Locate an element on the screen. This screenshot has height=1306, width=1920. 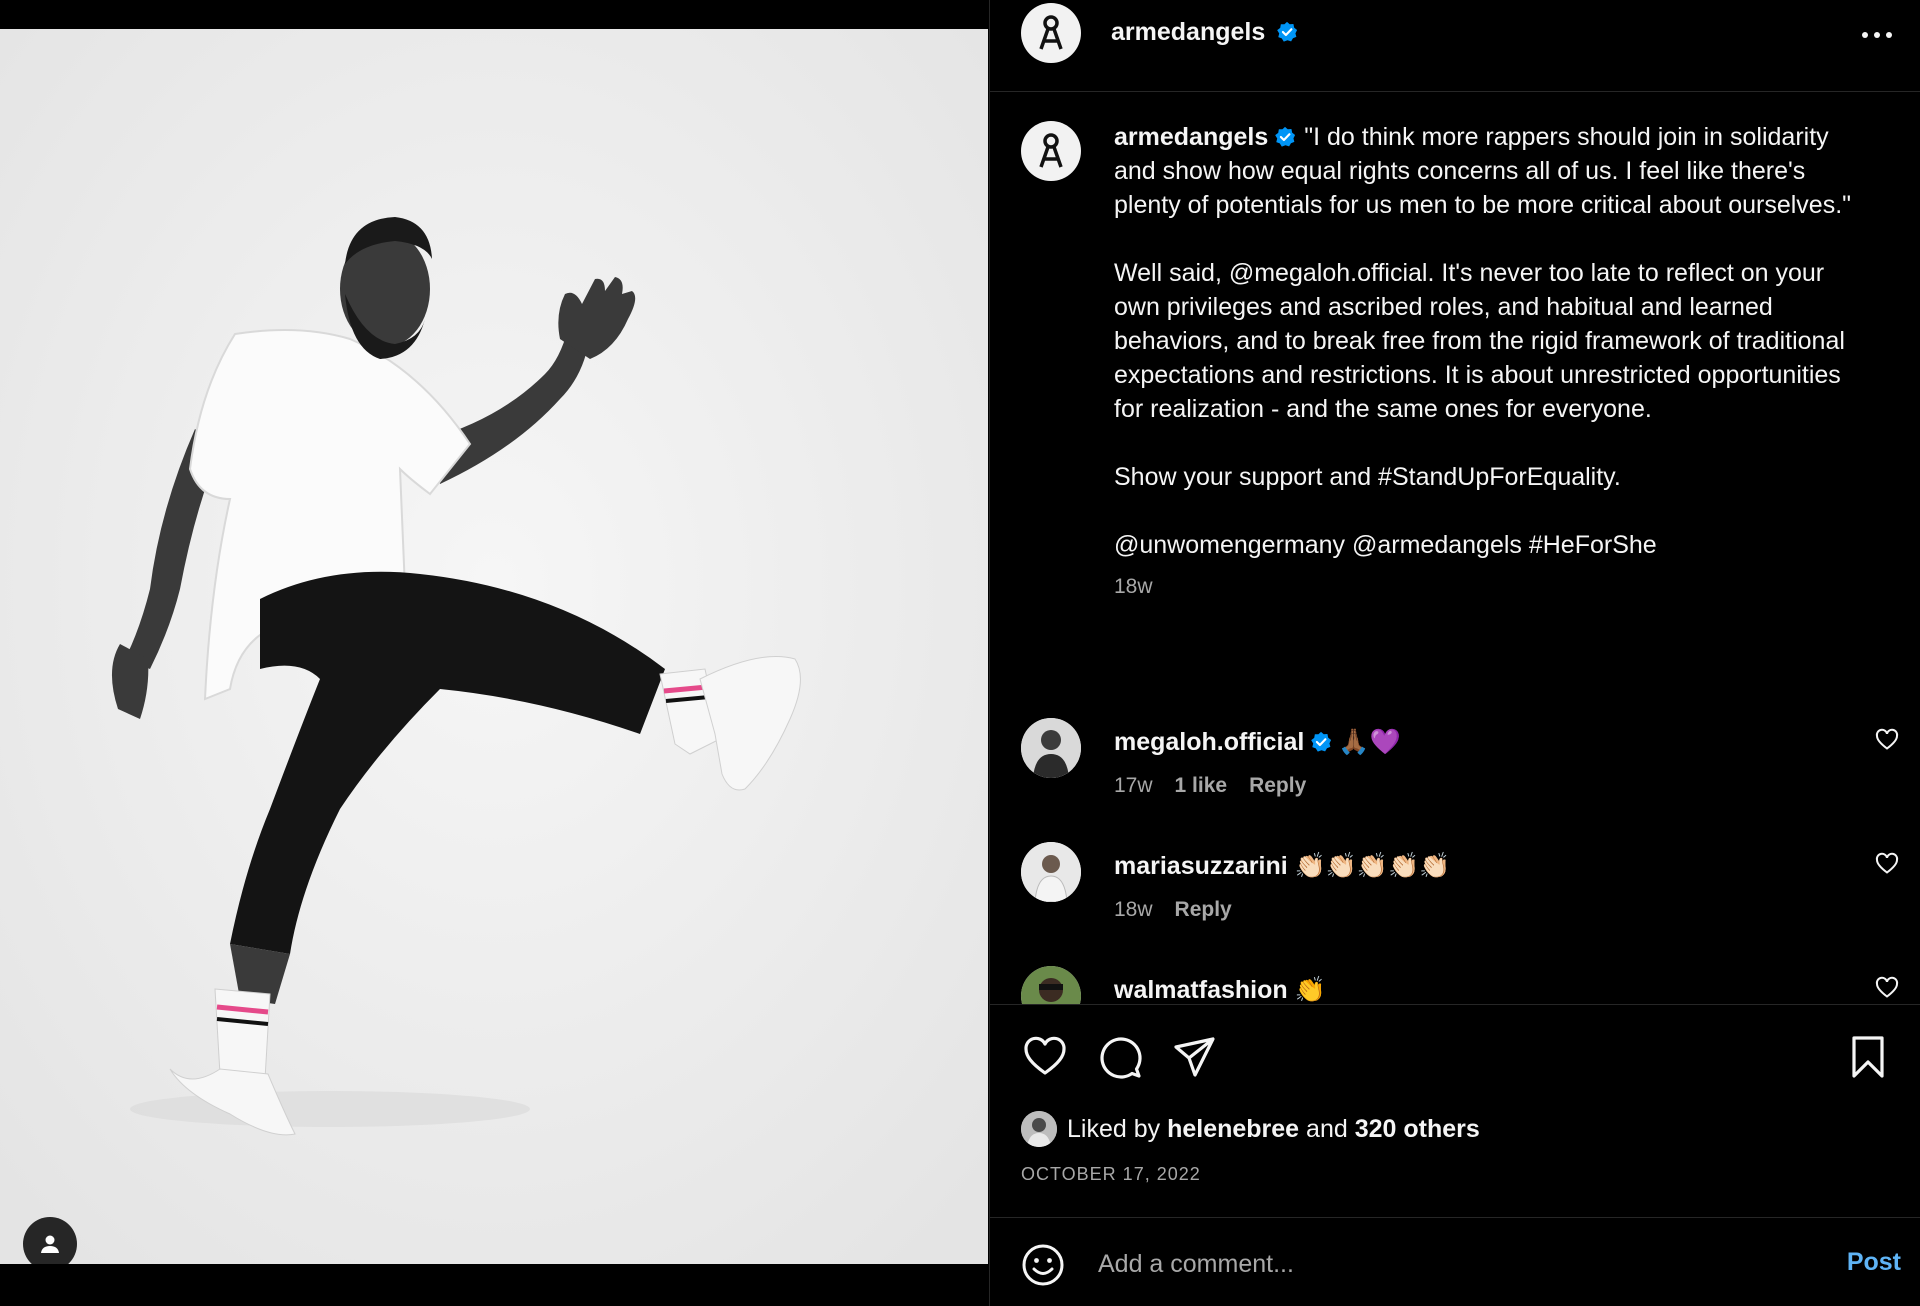
commenter-username: megaloh.official is located at coordinates (1209, 742).